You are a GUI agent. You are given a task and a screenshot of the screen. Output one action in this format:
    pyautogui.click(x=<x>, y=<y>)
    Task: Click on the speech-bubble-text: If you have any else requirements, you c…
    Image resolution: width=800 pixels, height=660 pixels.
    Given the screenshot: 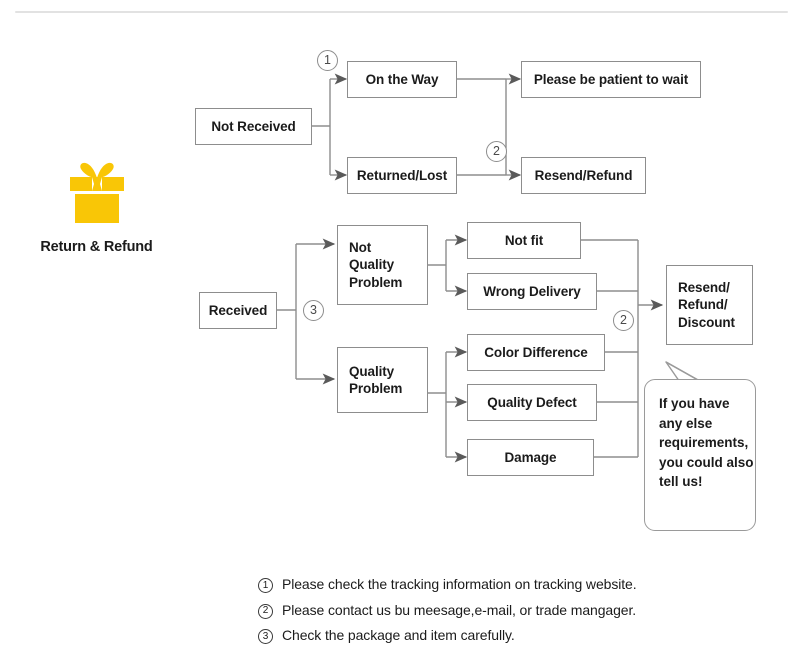 What is the action you would take?
    pyautogui.click(x=706, y=443)
    